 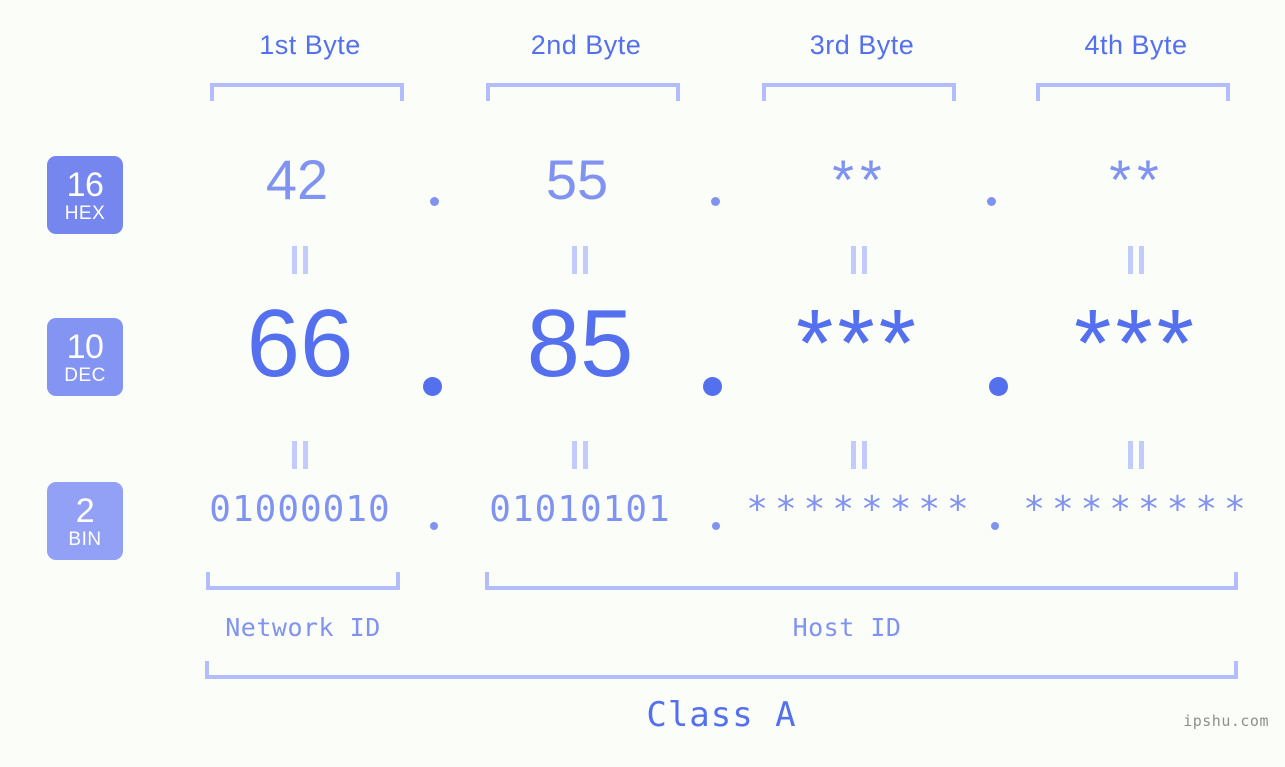 I want to click on host-id-bracket, so click(x=861, y=581).